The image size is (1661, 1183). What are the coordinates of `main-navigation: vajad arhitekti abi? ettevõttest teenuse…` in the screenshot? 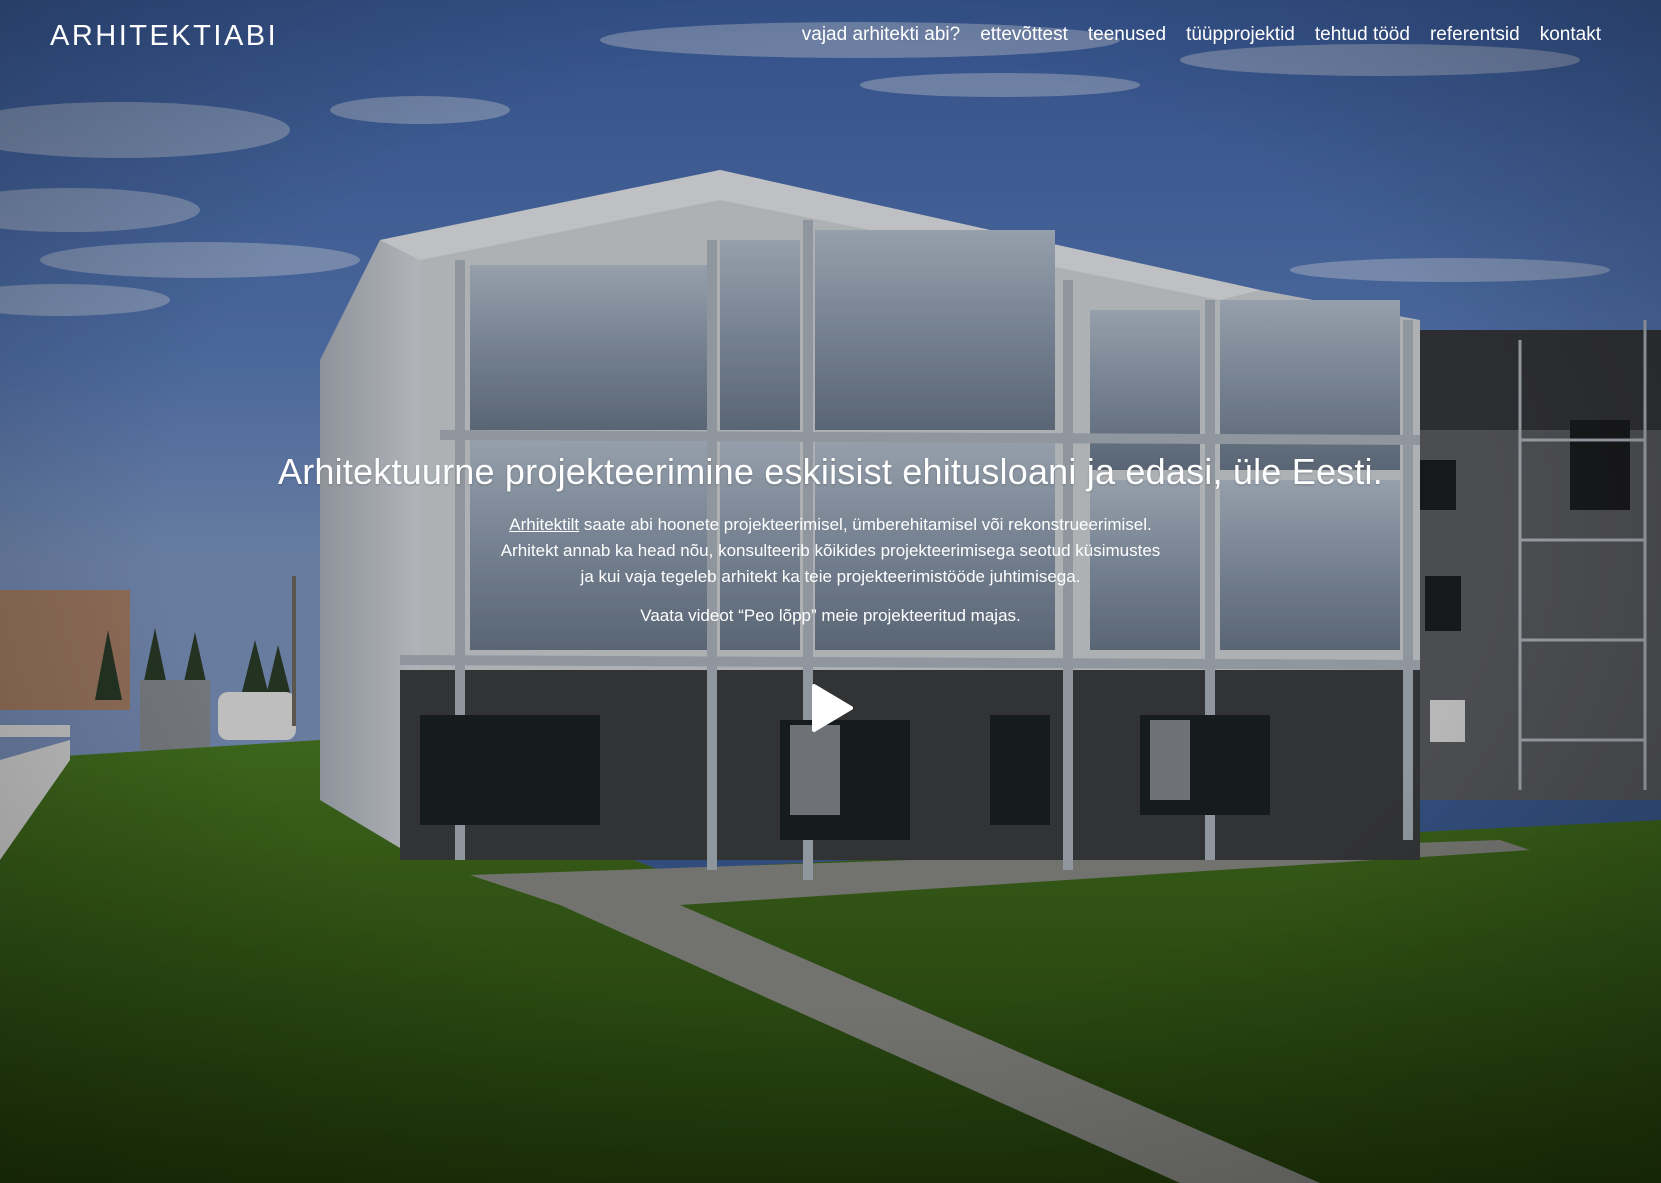 It's located at (1201, 35).